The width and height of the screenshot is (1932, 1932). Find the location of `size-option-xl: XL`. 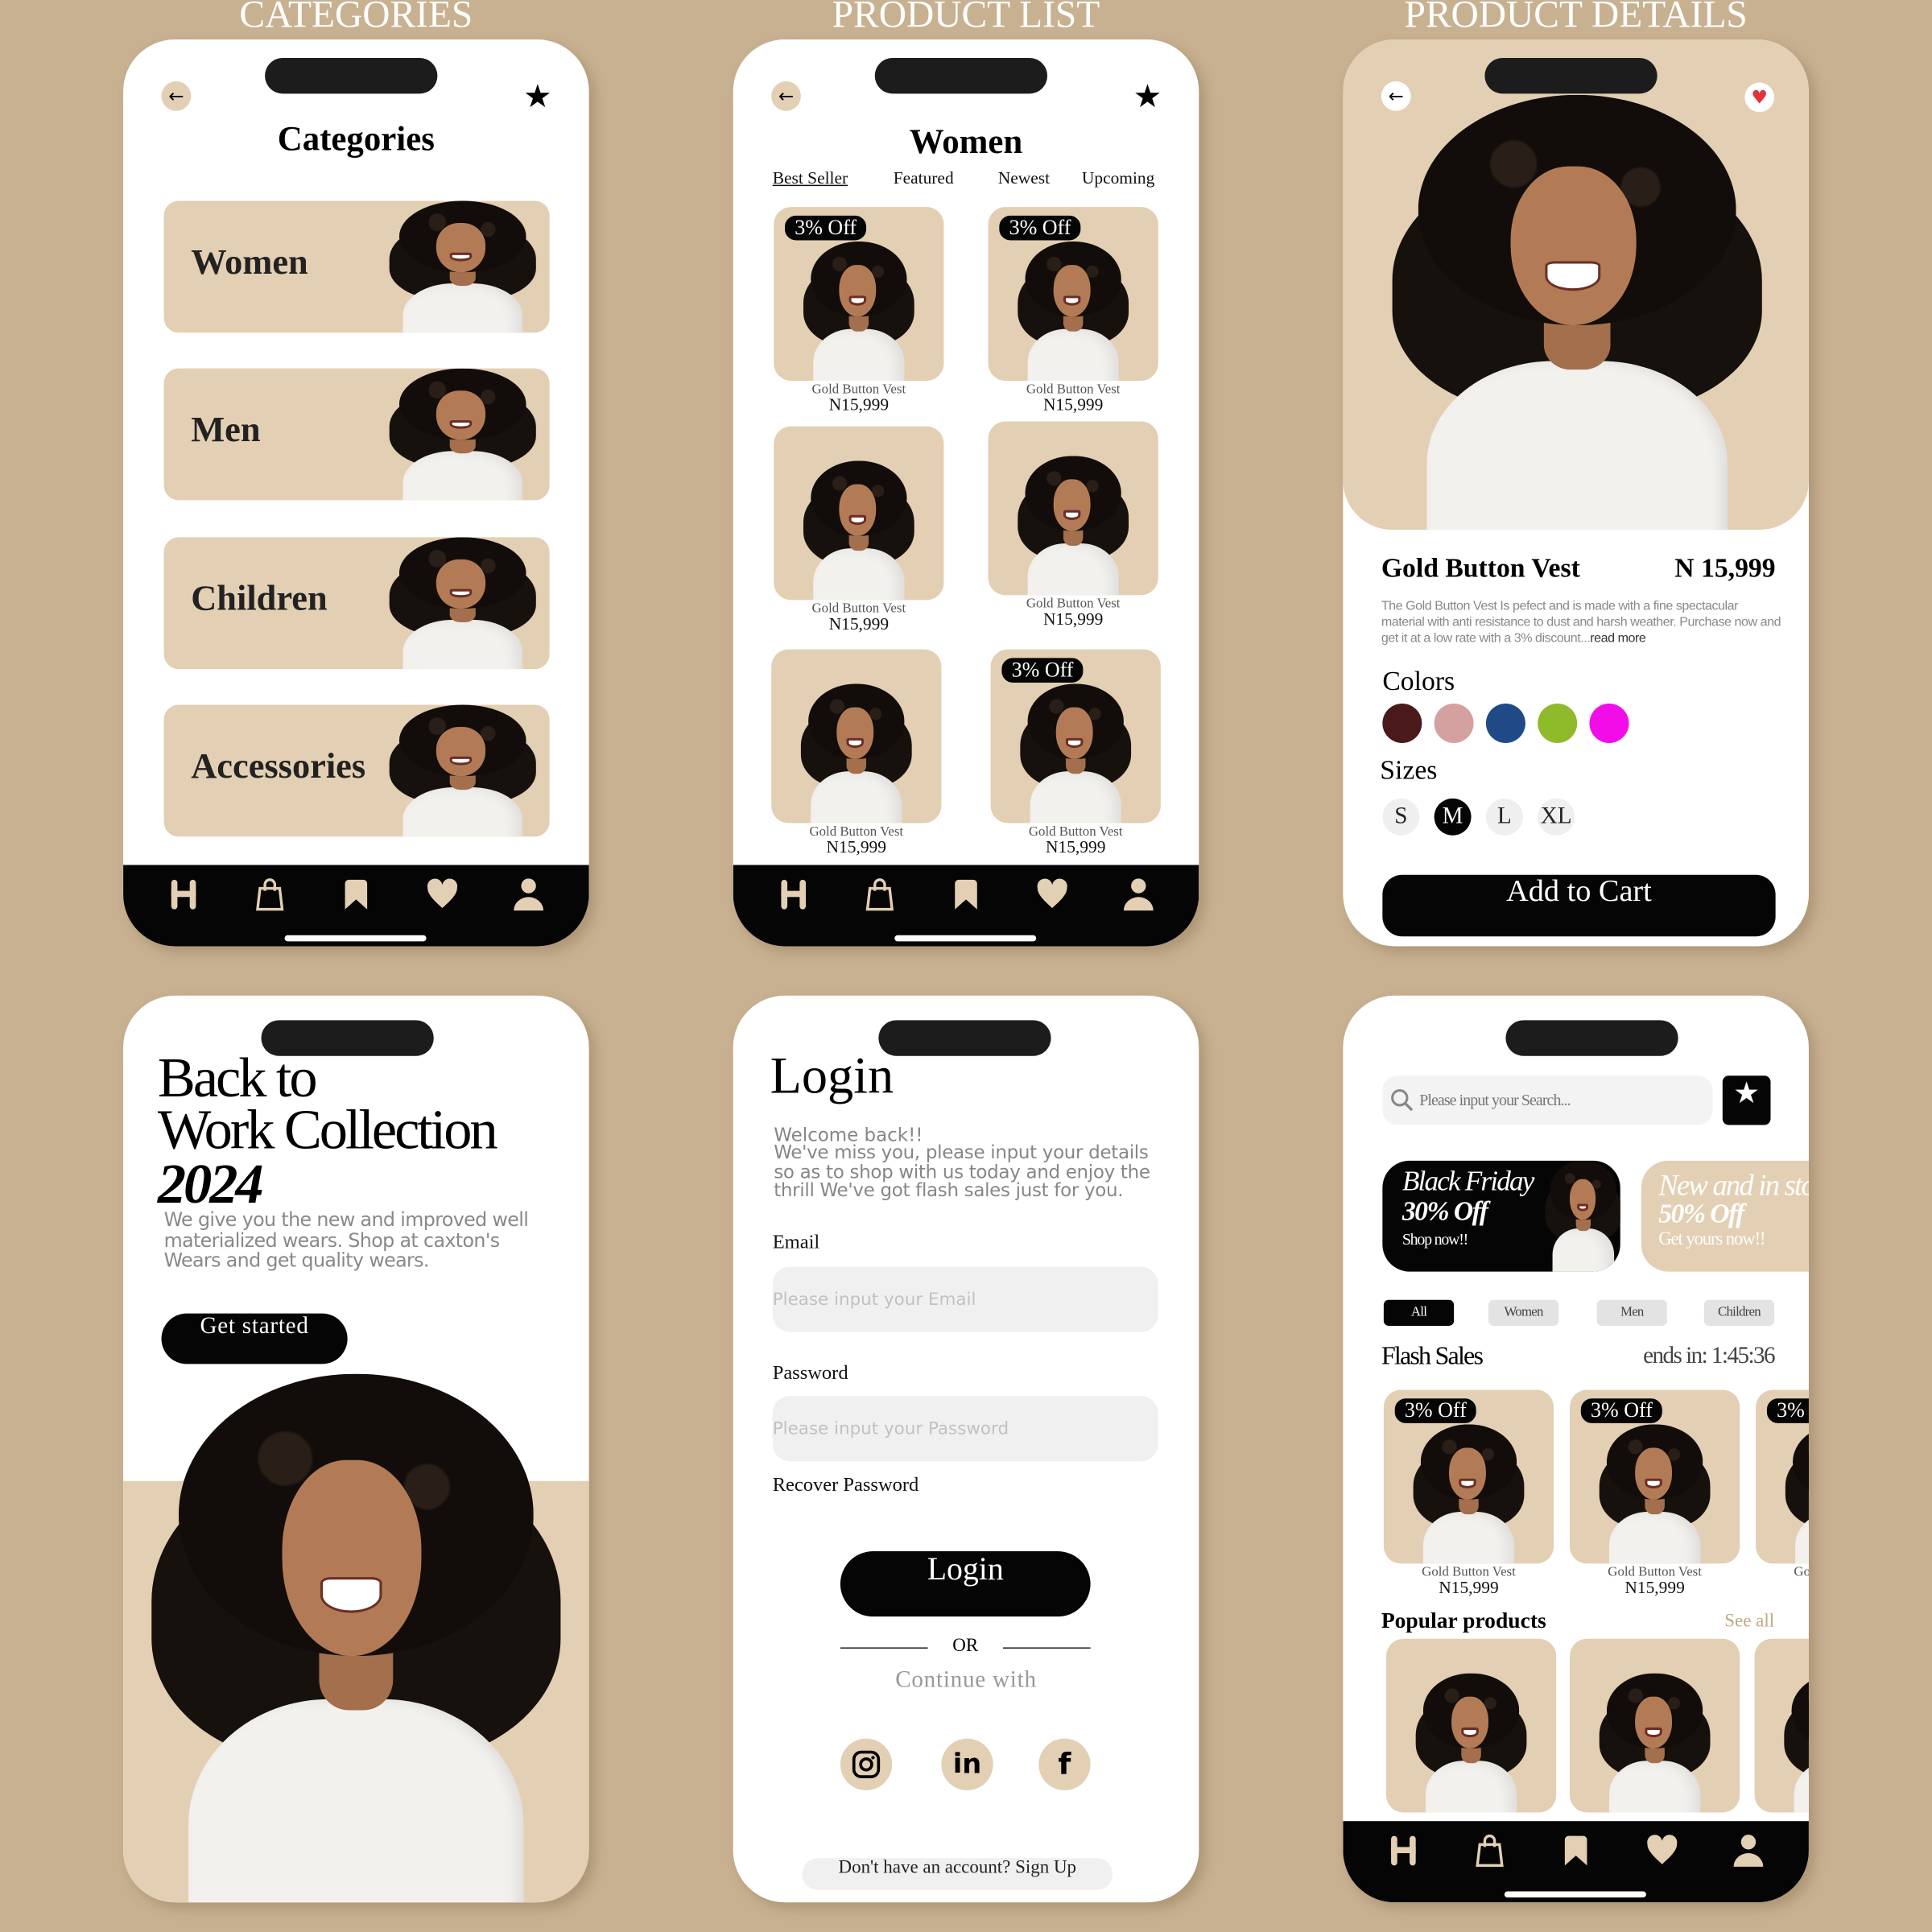

size-option-xl: XL is located at coordinates (1556, 817).